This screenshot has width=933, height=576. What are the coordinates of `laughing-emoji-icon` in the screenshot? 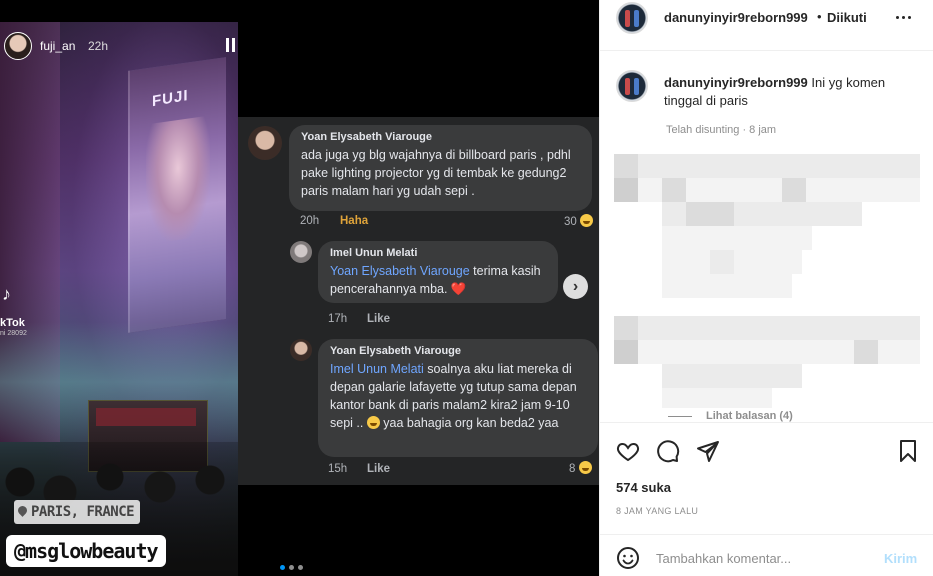 It's located at (373, 422).